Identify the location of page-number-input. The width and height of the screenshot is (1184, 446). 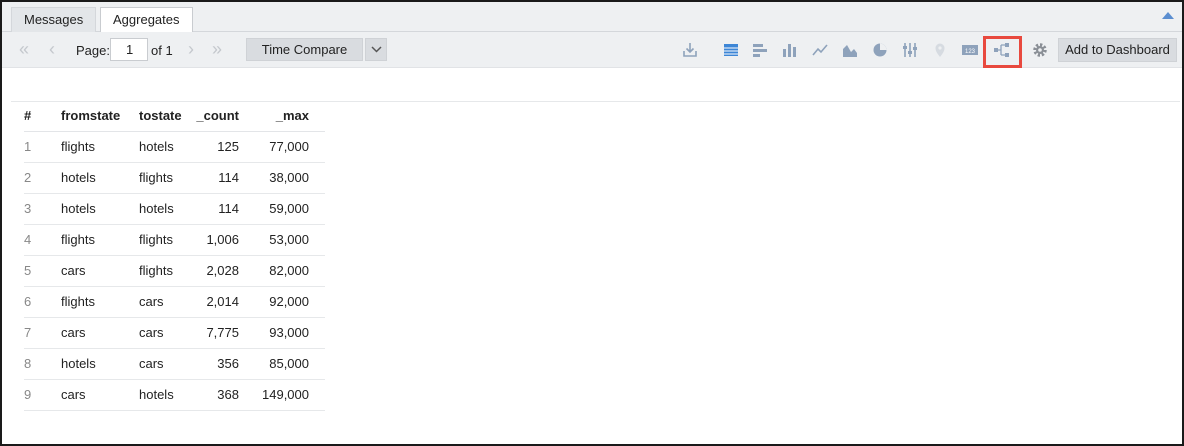
(129, 49).